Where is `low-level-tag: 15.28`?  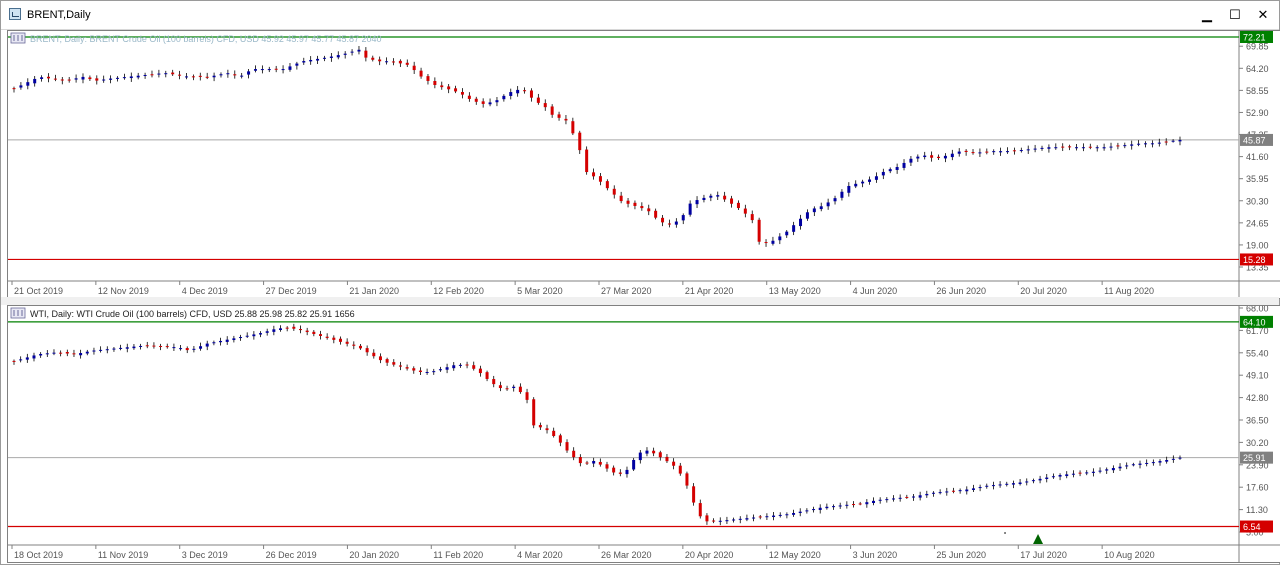 low-level-tag: 15.28 is located at coordinates (1254, 260).